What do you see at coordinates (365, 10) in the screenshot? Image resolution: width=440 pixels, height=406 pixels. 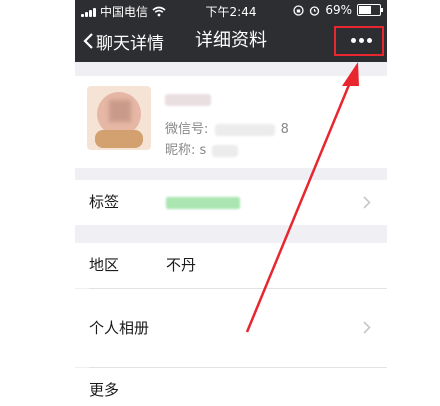 I see `battery-fill` at bounding box center [365, 10].